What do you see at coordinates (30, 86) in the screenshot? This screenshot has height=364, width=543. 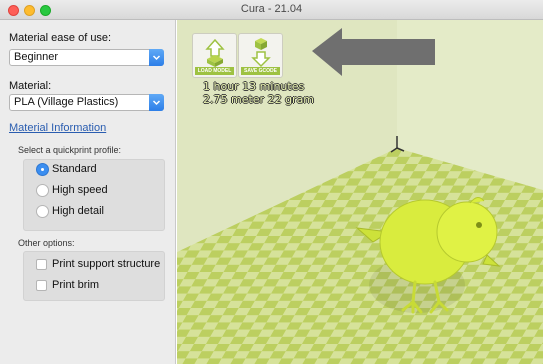 I see `material-label: Material:` at bounding box center [30, 86].